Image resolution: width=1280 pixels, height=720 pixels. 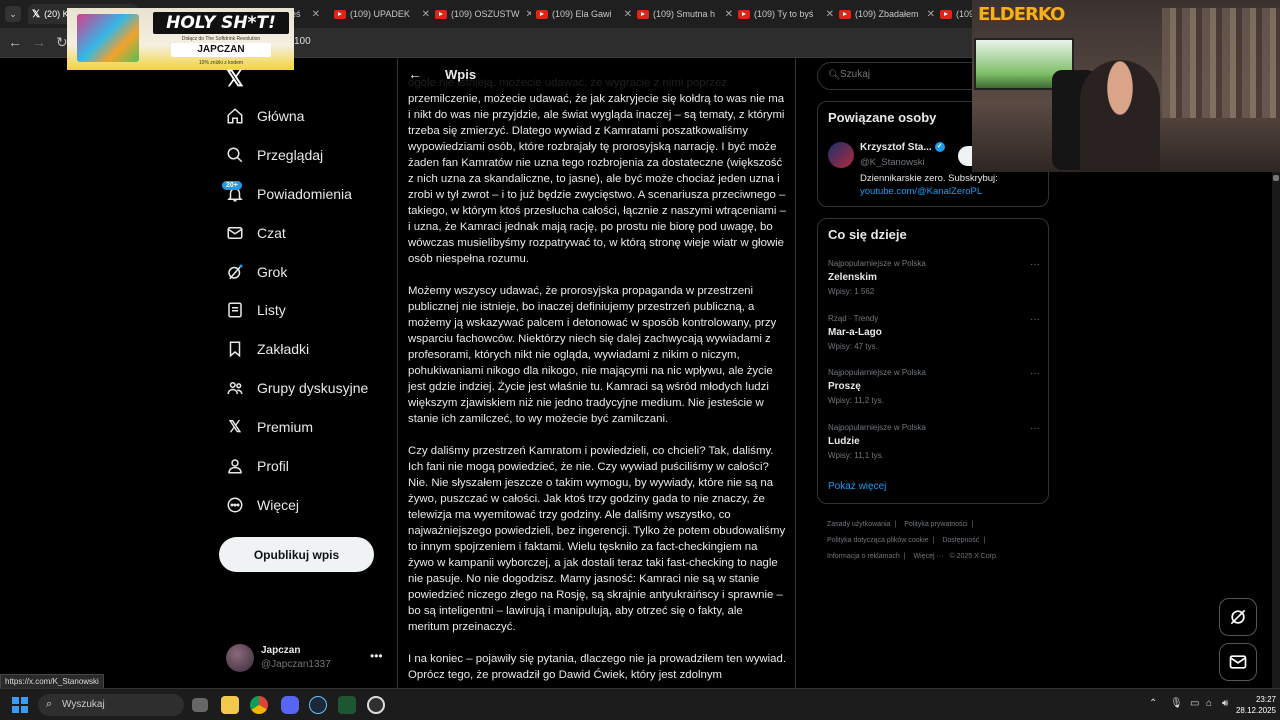 I want to click on nav-item-more: Więcej, so click(x=262, y=505).